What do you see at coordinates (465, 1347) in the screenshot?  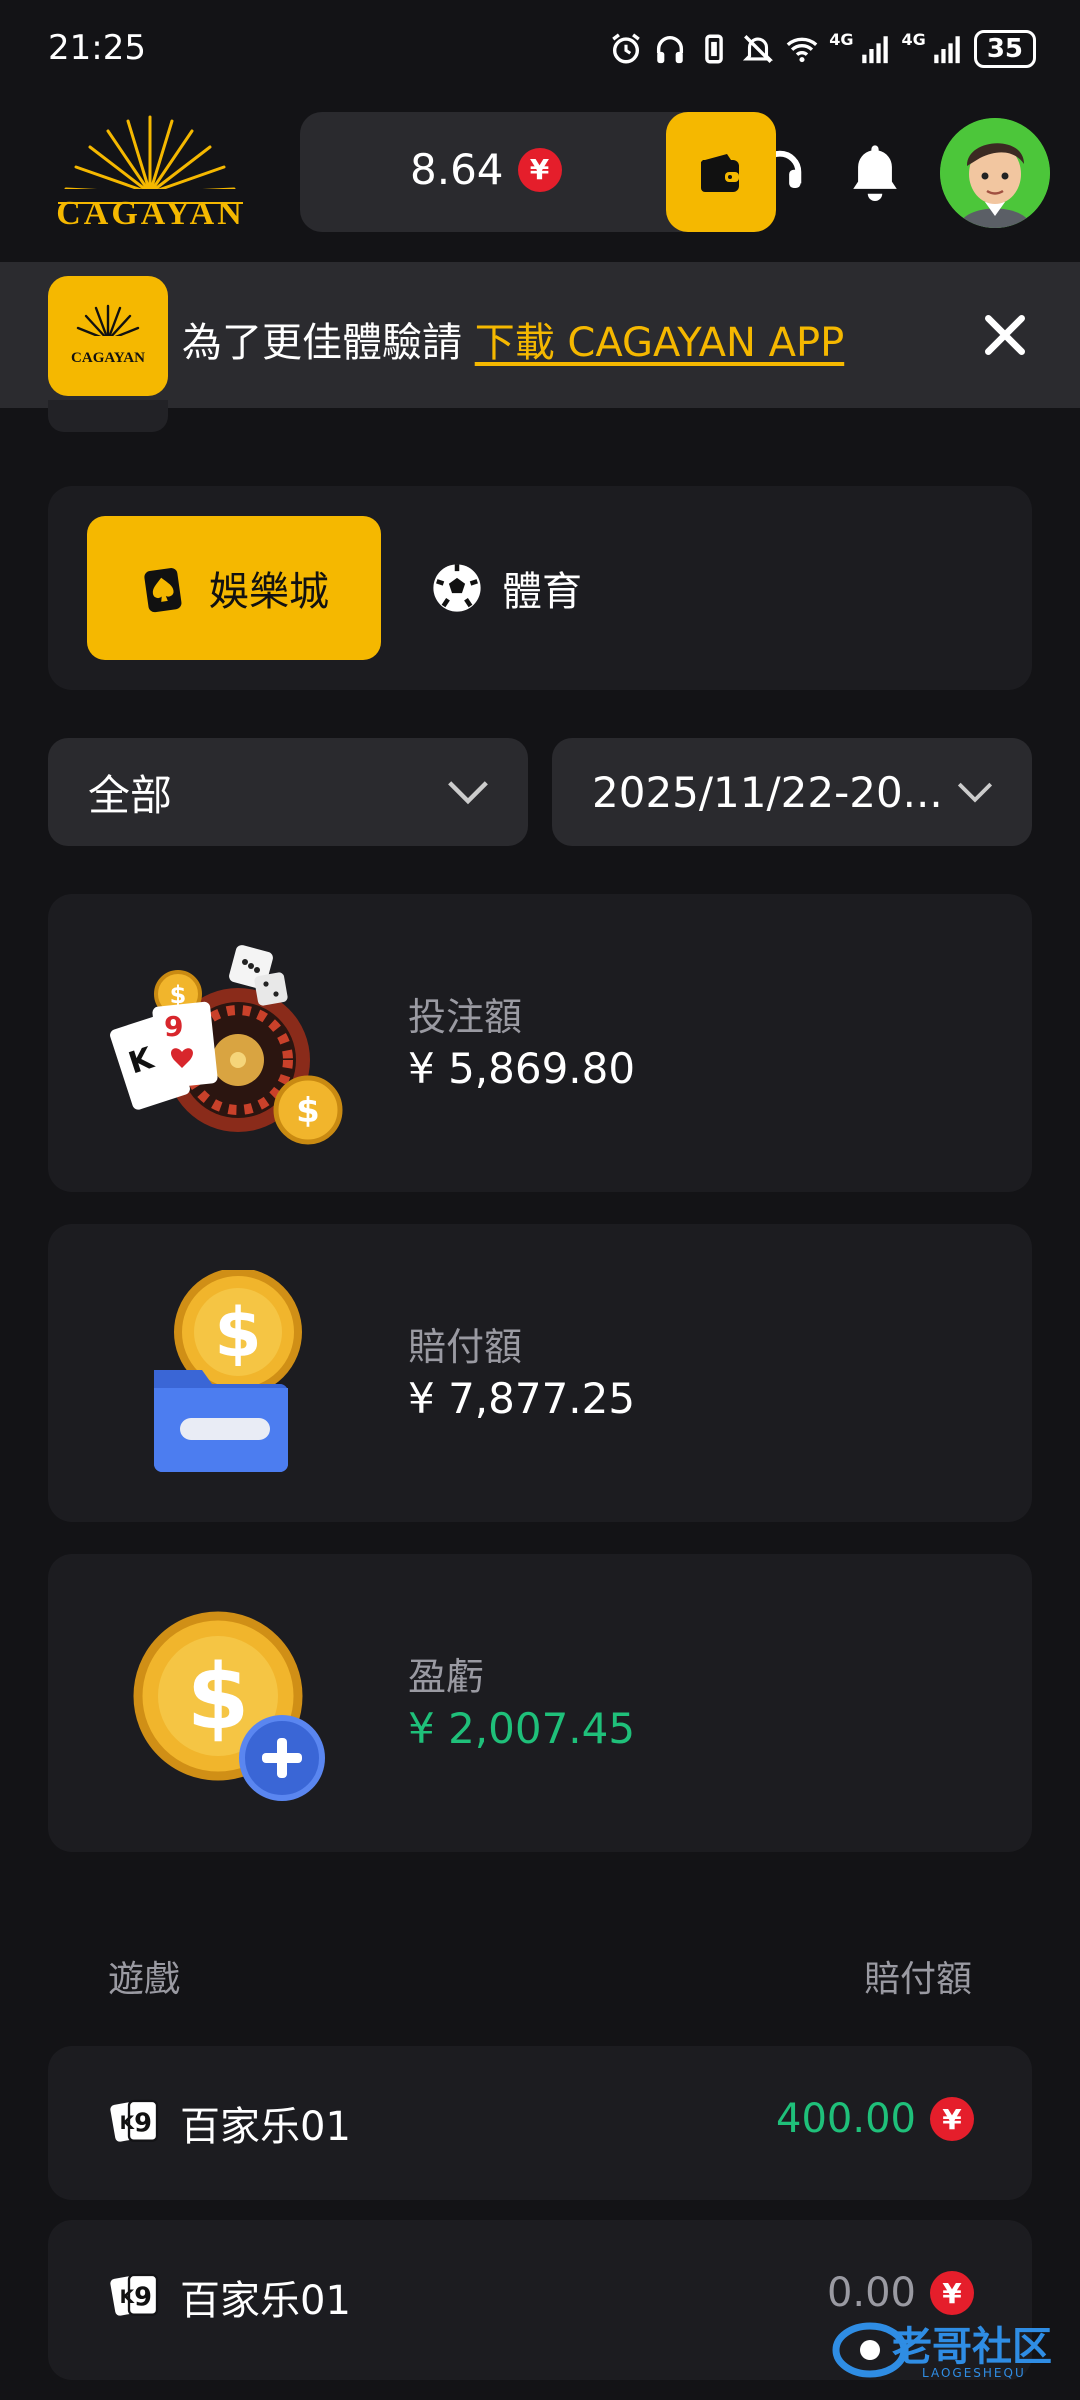 I see `payout-label: 賠付額` at bounding box center [465, 1347].